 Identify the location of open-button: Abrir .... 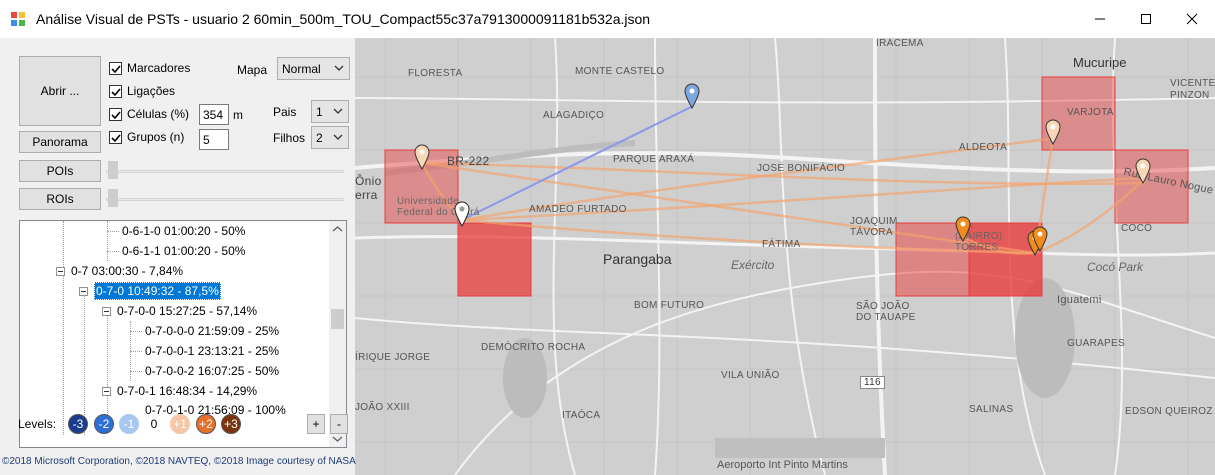
(60, 91).